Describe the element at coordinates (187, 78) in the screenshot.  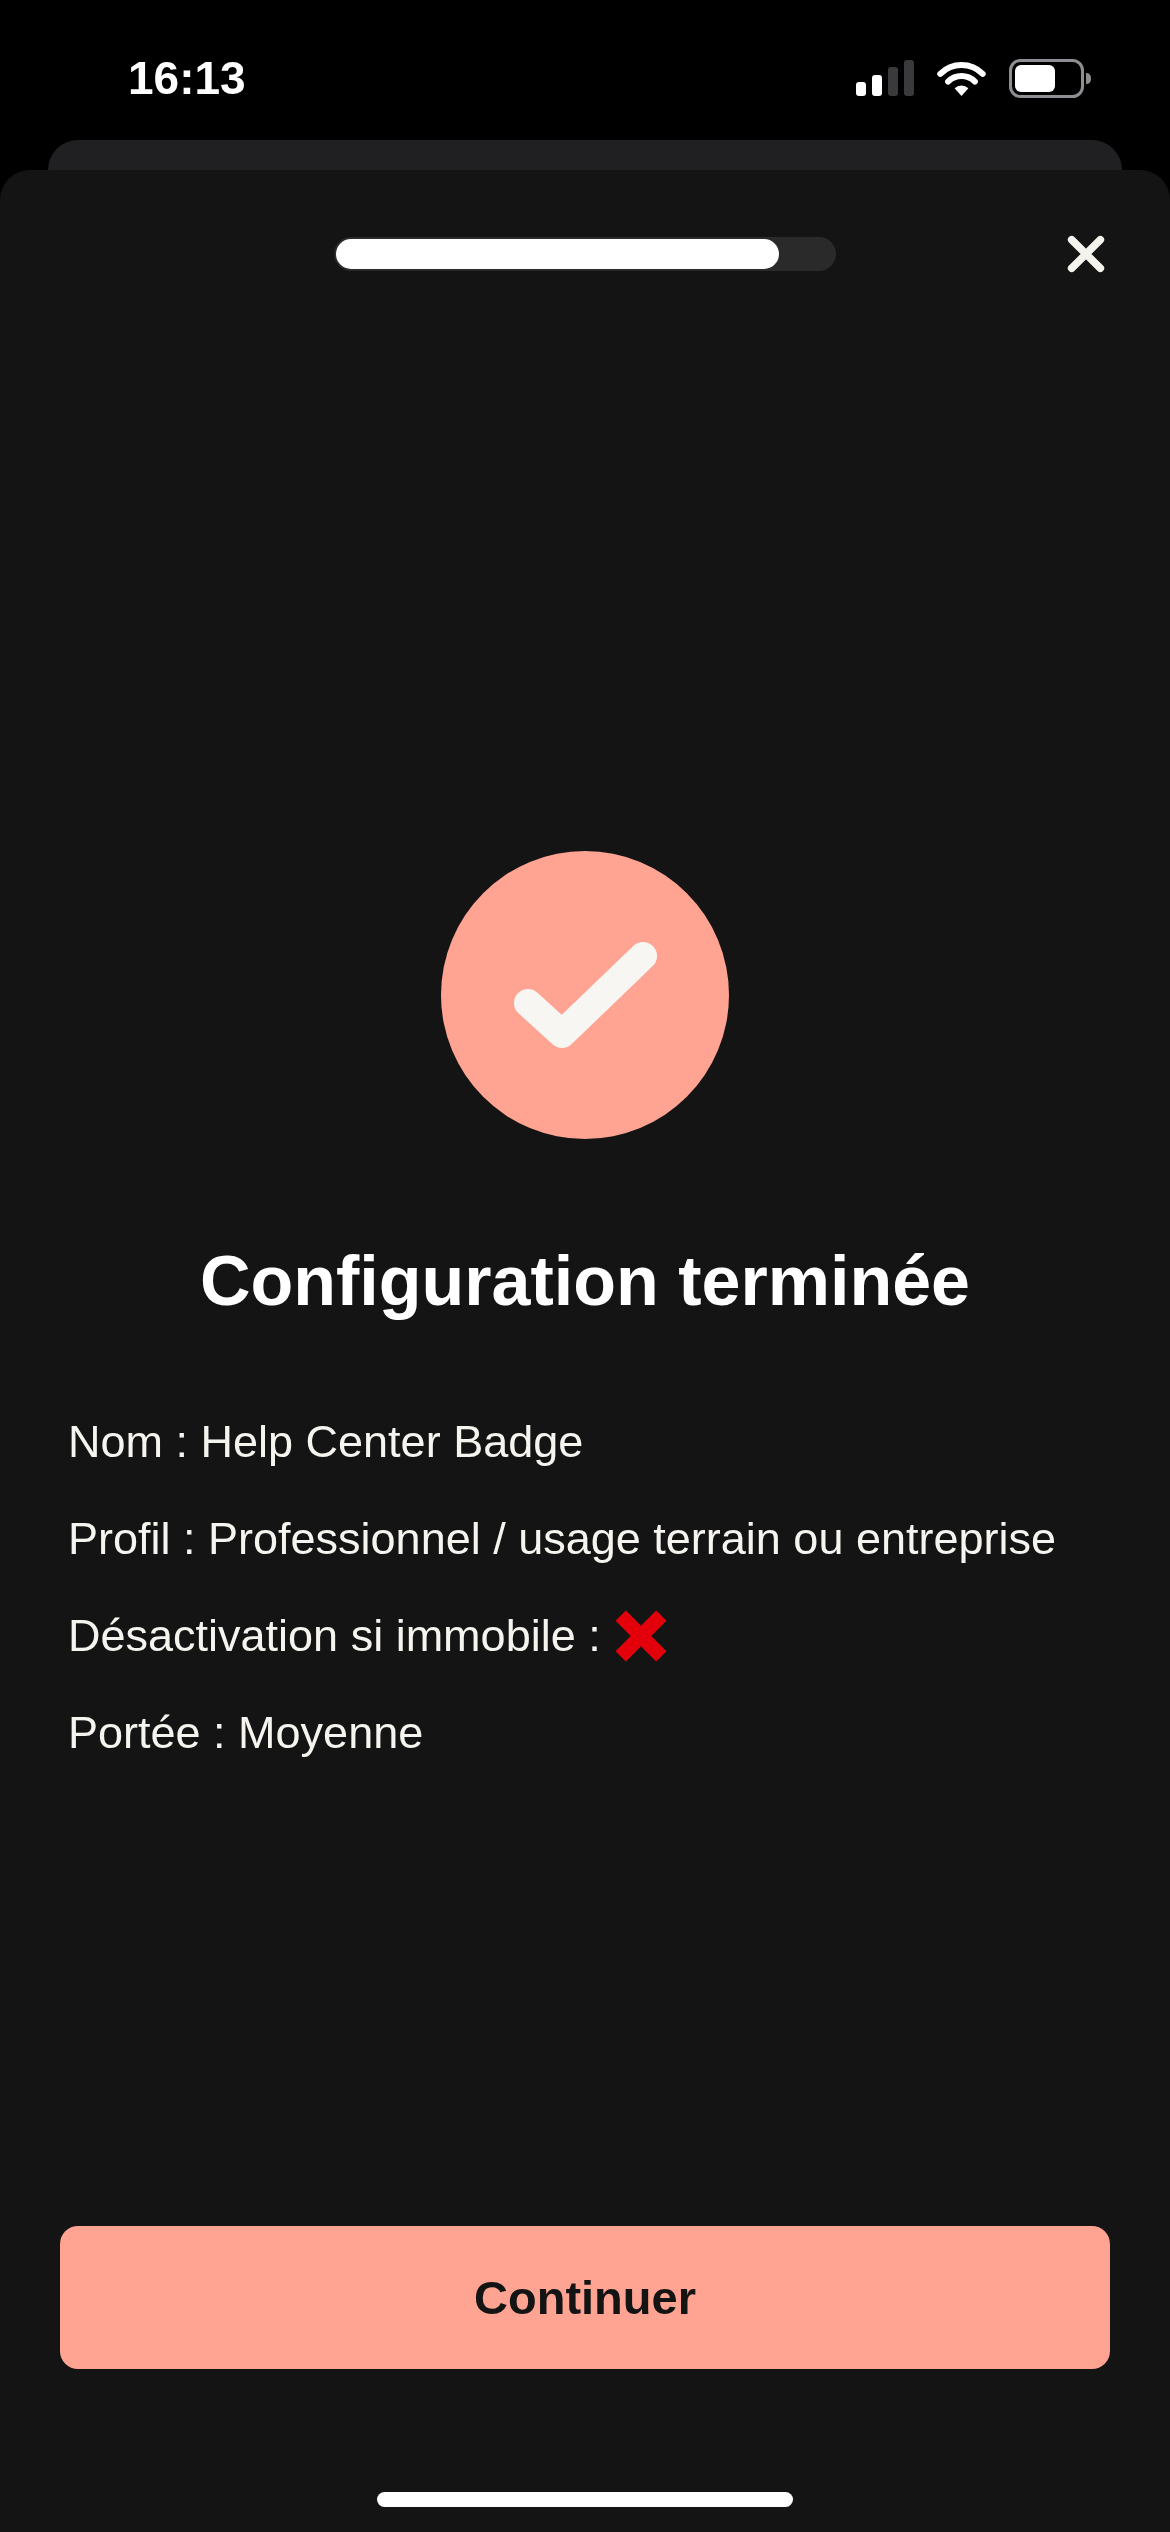
I see `status-time: 16:13` at that location.